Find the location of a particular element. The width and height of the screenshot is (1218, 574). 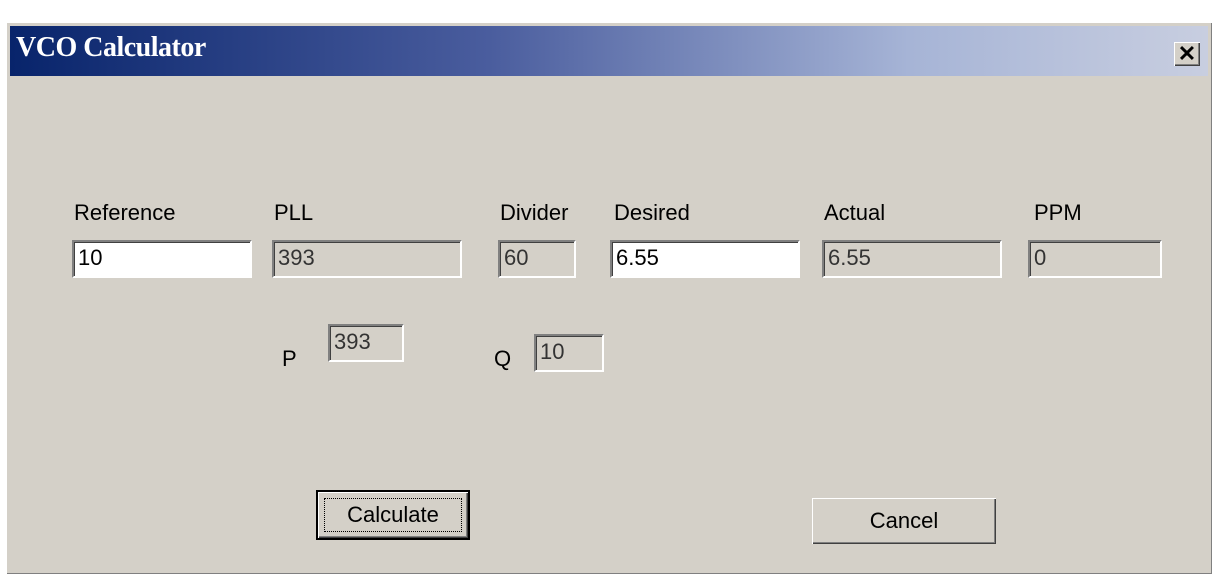

desired-label: Desired is located at coordinates (652, 212).